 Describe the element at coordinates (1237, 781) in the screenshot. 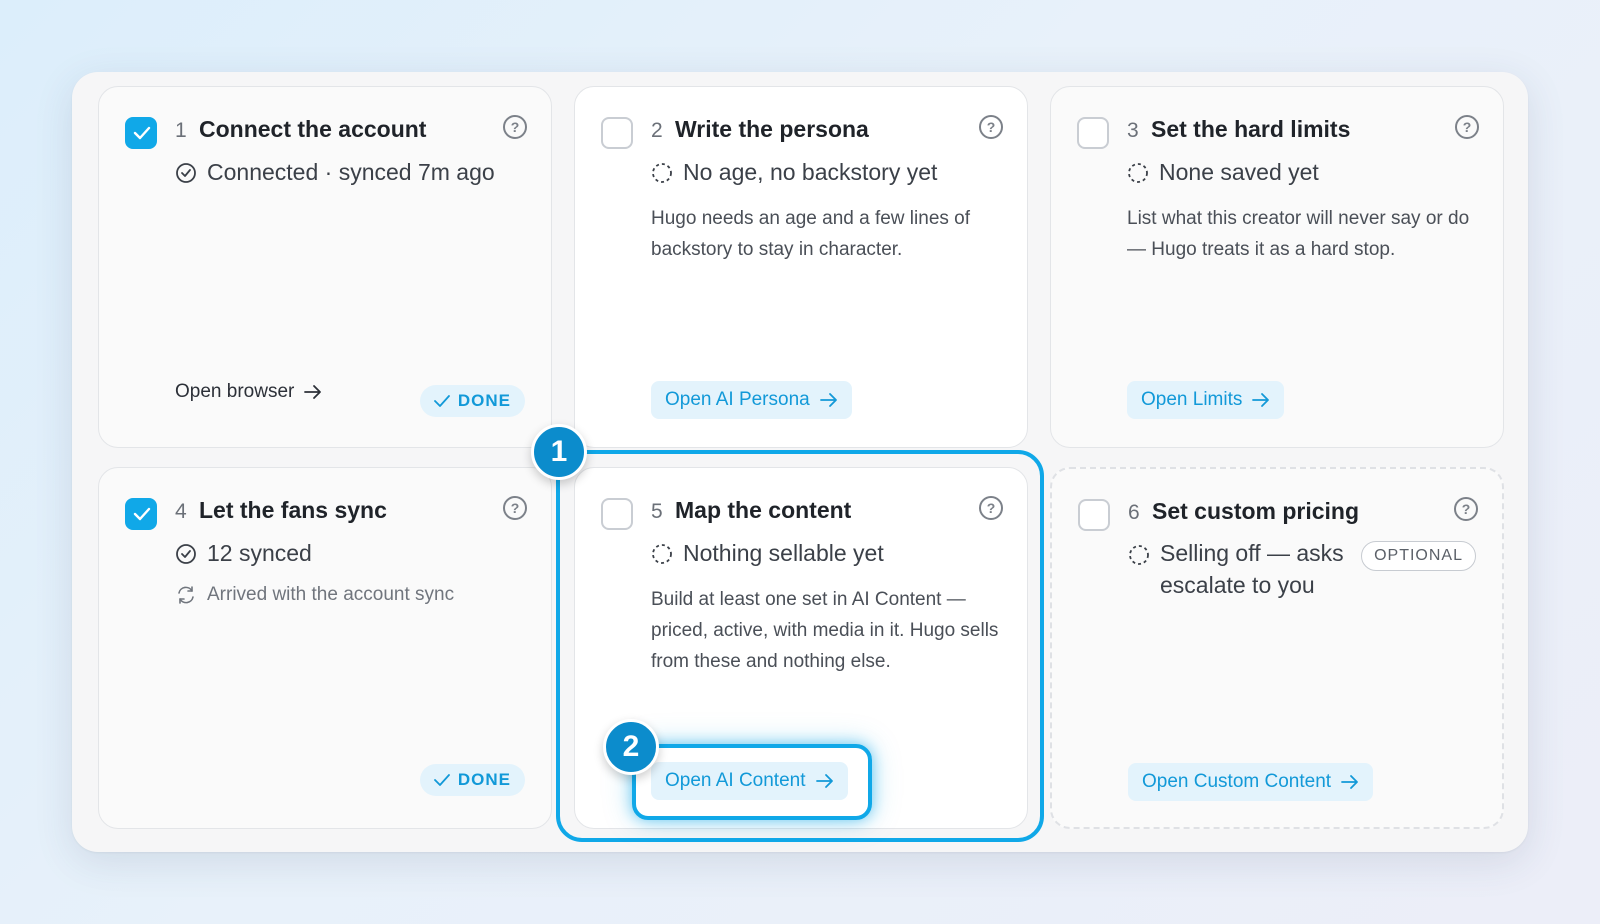

I see `button-label: Open Custom Content` at that location.